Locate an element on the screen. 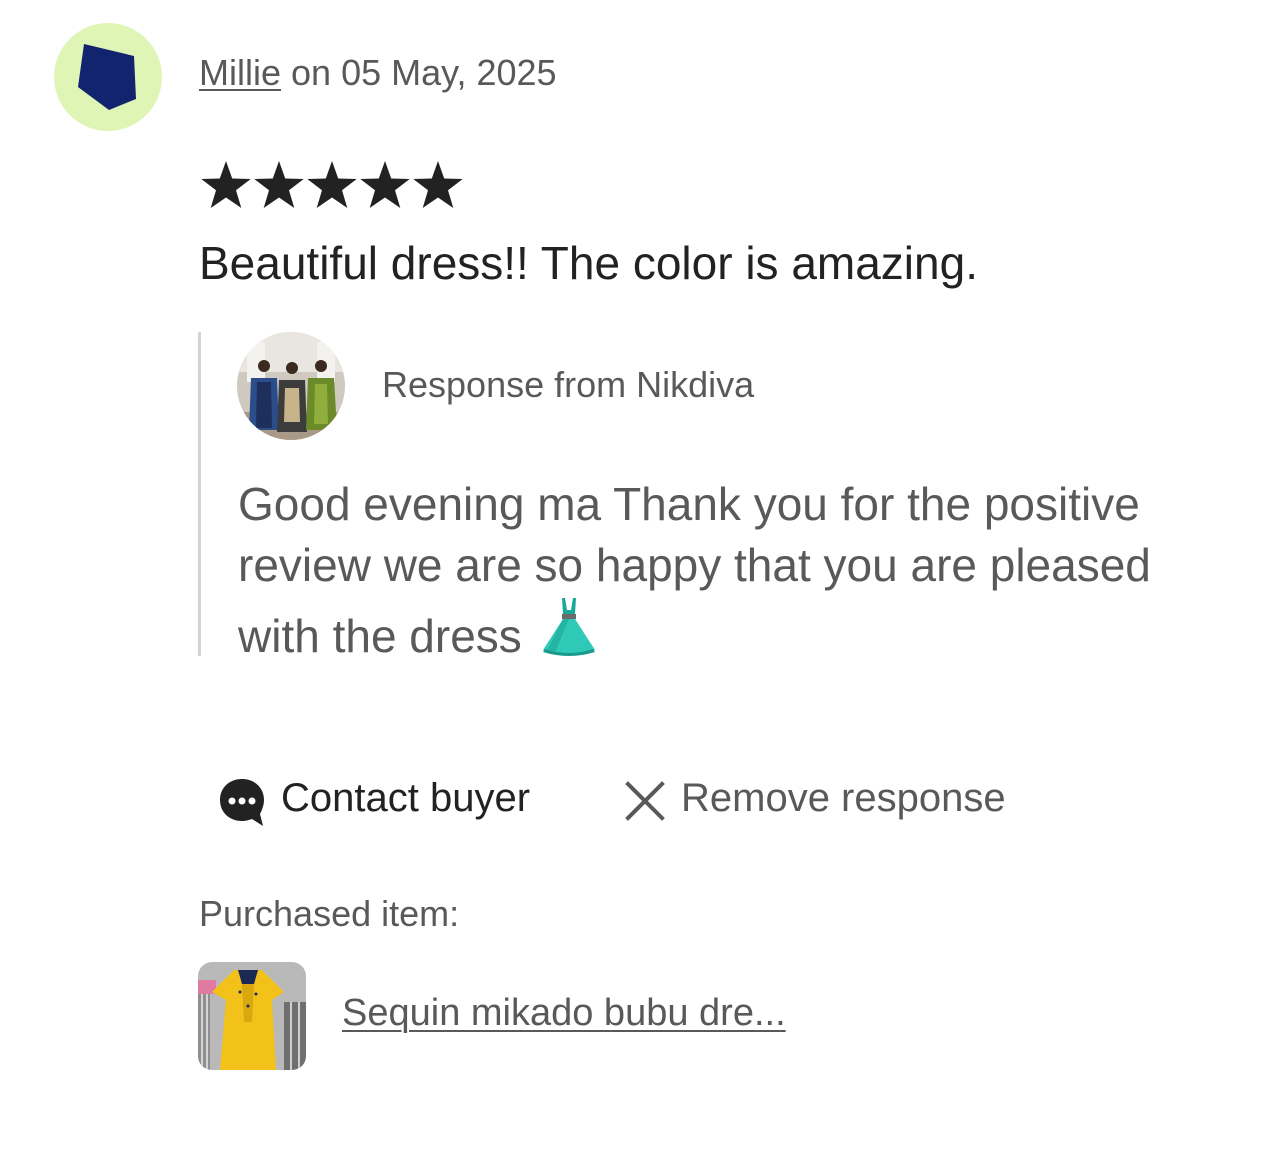 This screenshot has width=1284, height=1154. shop-photo-icon is located at coordinates (291, 386).